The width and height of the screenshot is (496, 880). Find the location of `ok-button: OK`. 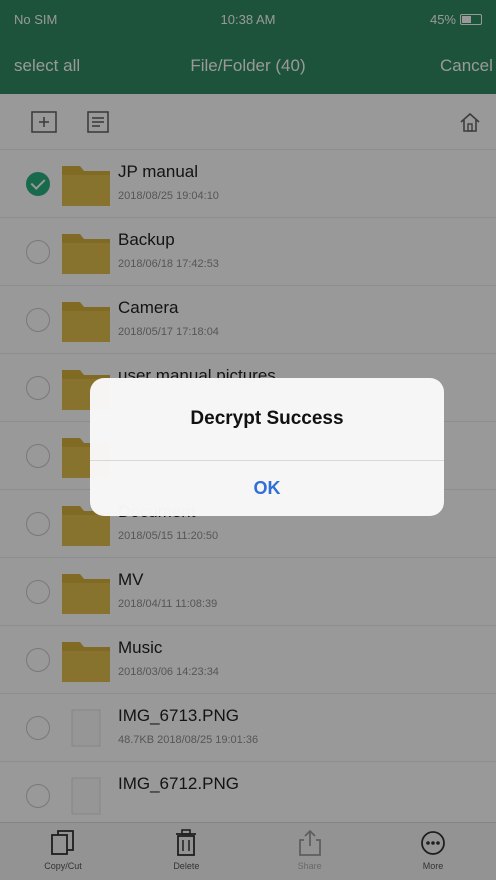

ok-button: OK is located at coordinates (267, 488).